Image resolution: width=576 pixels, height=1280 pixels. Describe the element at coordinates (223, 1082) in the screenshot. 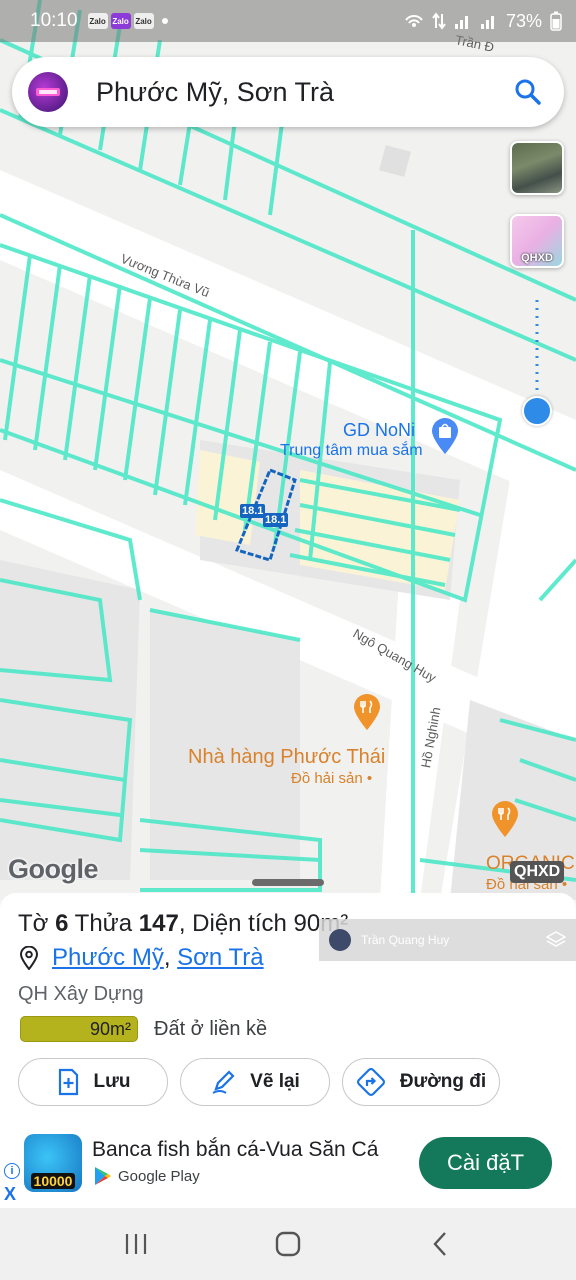

I see `pencil-icon` at that location.